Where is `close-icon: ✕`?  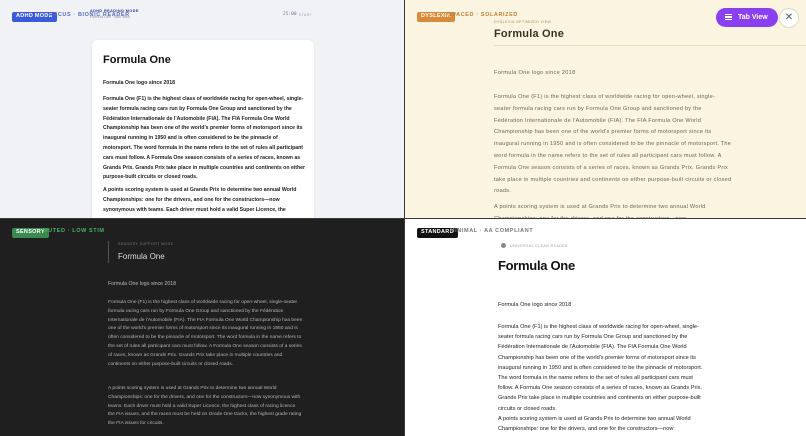 close-icon: ✕ is located at coordinates (789, 17).